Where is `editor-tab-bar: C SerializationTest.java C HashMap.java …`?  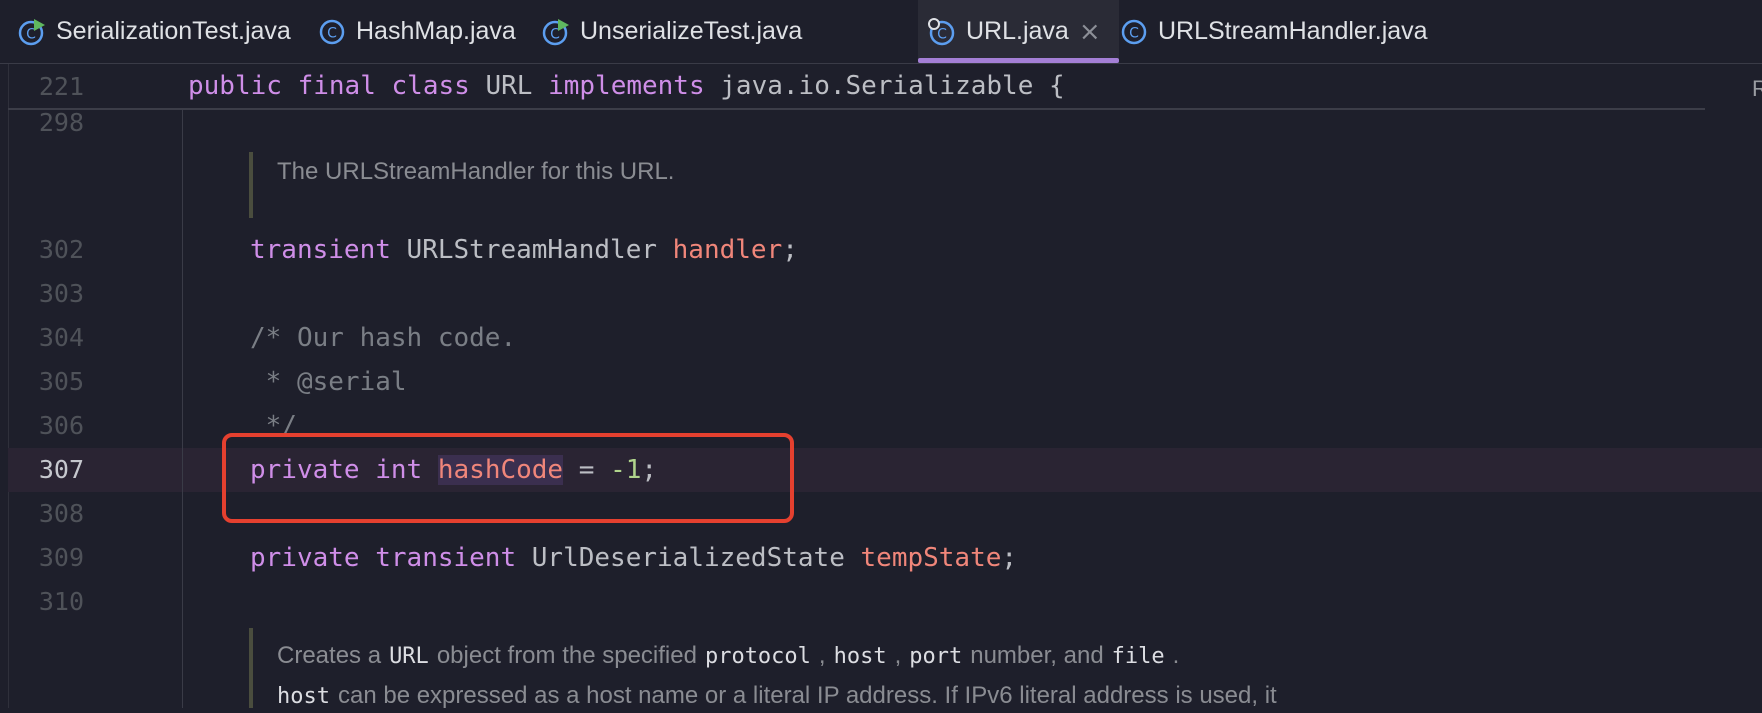 editor-tab-bar: C SerializationTest.java C HashMap.java … is located at coordinates (881, 32).